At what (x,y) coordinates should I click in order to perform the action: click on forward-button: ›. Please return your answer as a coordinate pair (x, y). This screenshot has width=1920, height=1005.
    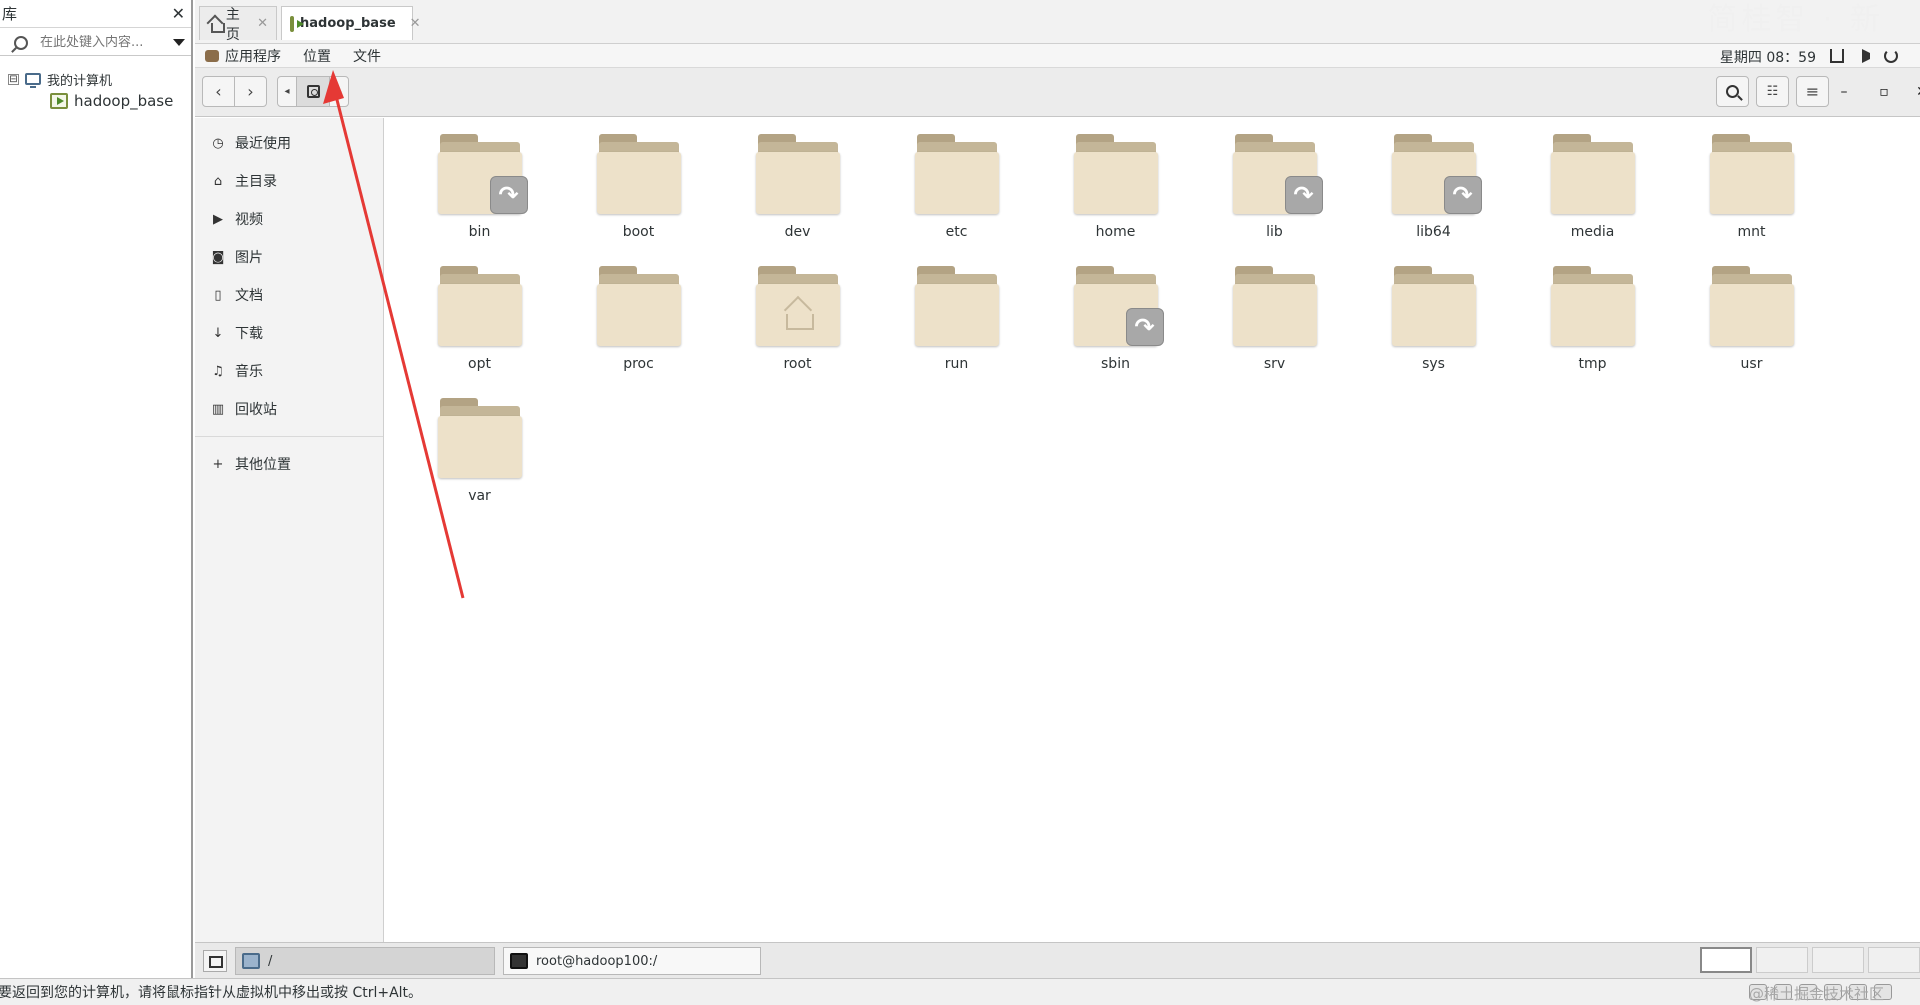
    Looking at the image, I should click on (250, 91).